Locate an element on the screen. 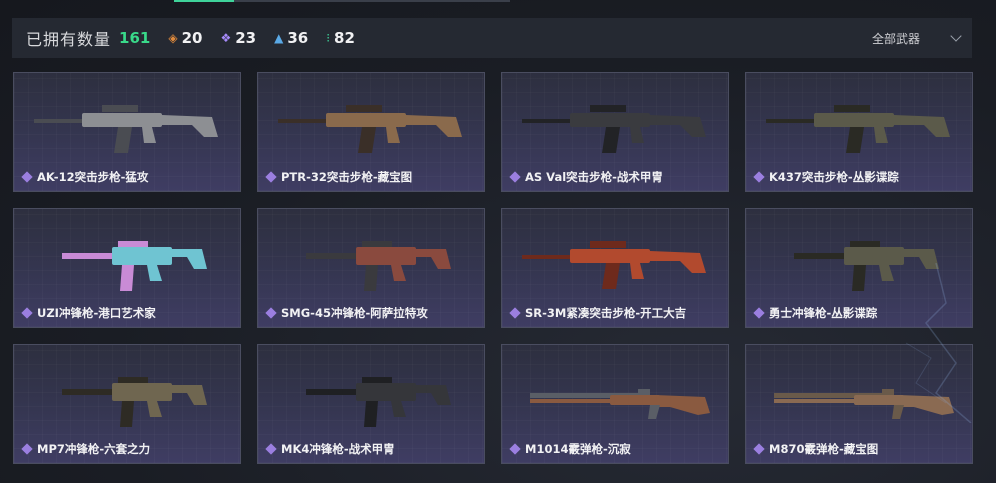  weapon-name: MP7冲锋枪-六套之力 is located at coordinates (94, 449).